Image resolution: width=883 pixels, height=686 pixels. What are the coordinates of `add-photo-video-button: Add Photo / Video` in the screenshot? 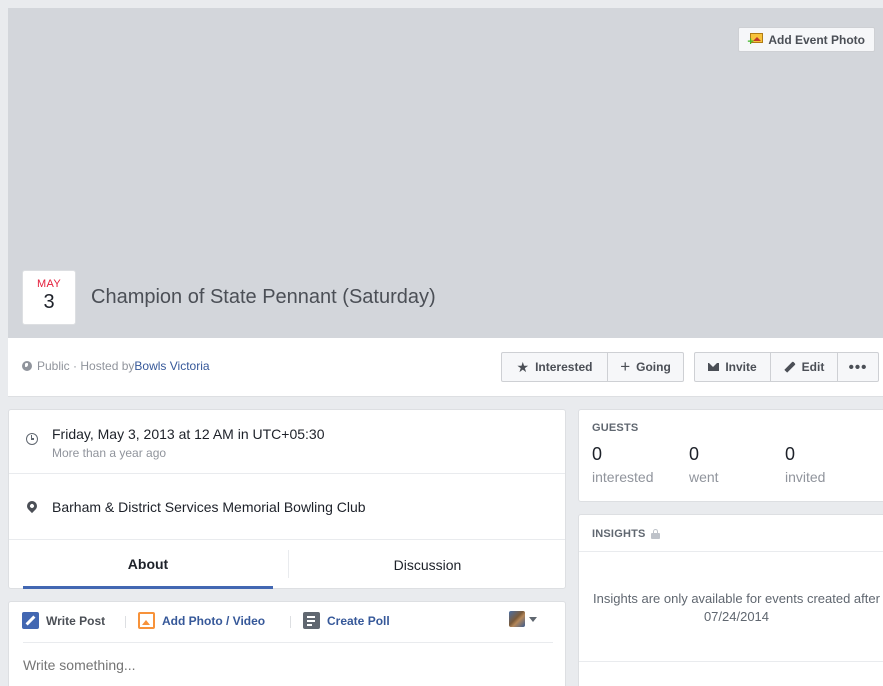 It's located at (201, 620).